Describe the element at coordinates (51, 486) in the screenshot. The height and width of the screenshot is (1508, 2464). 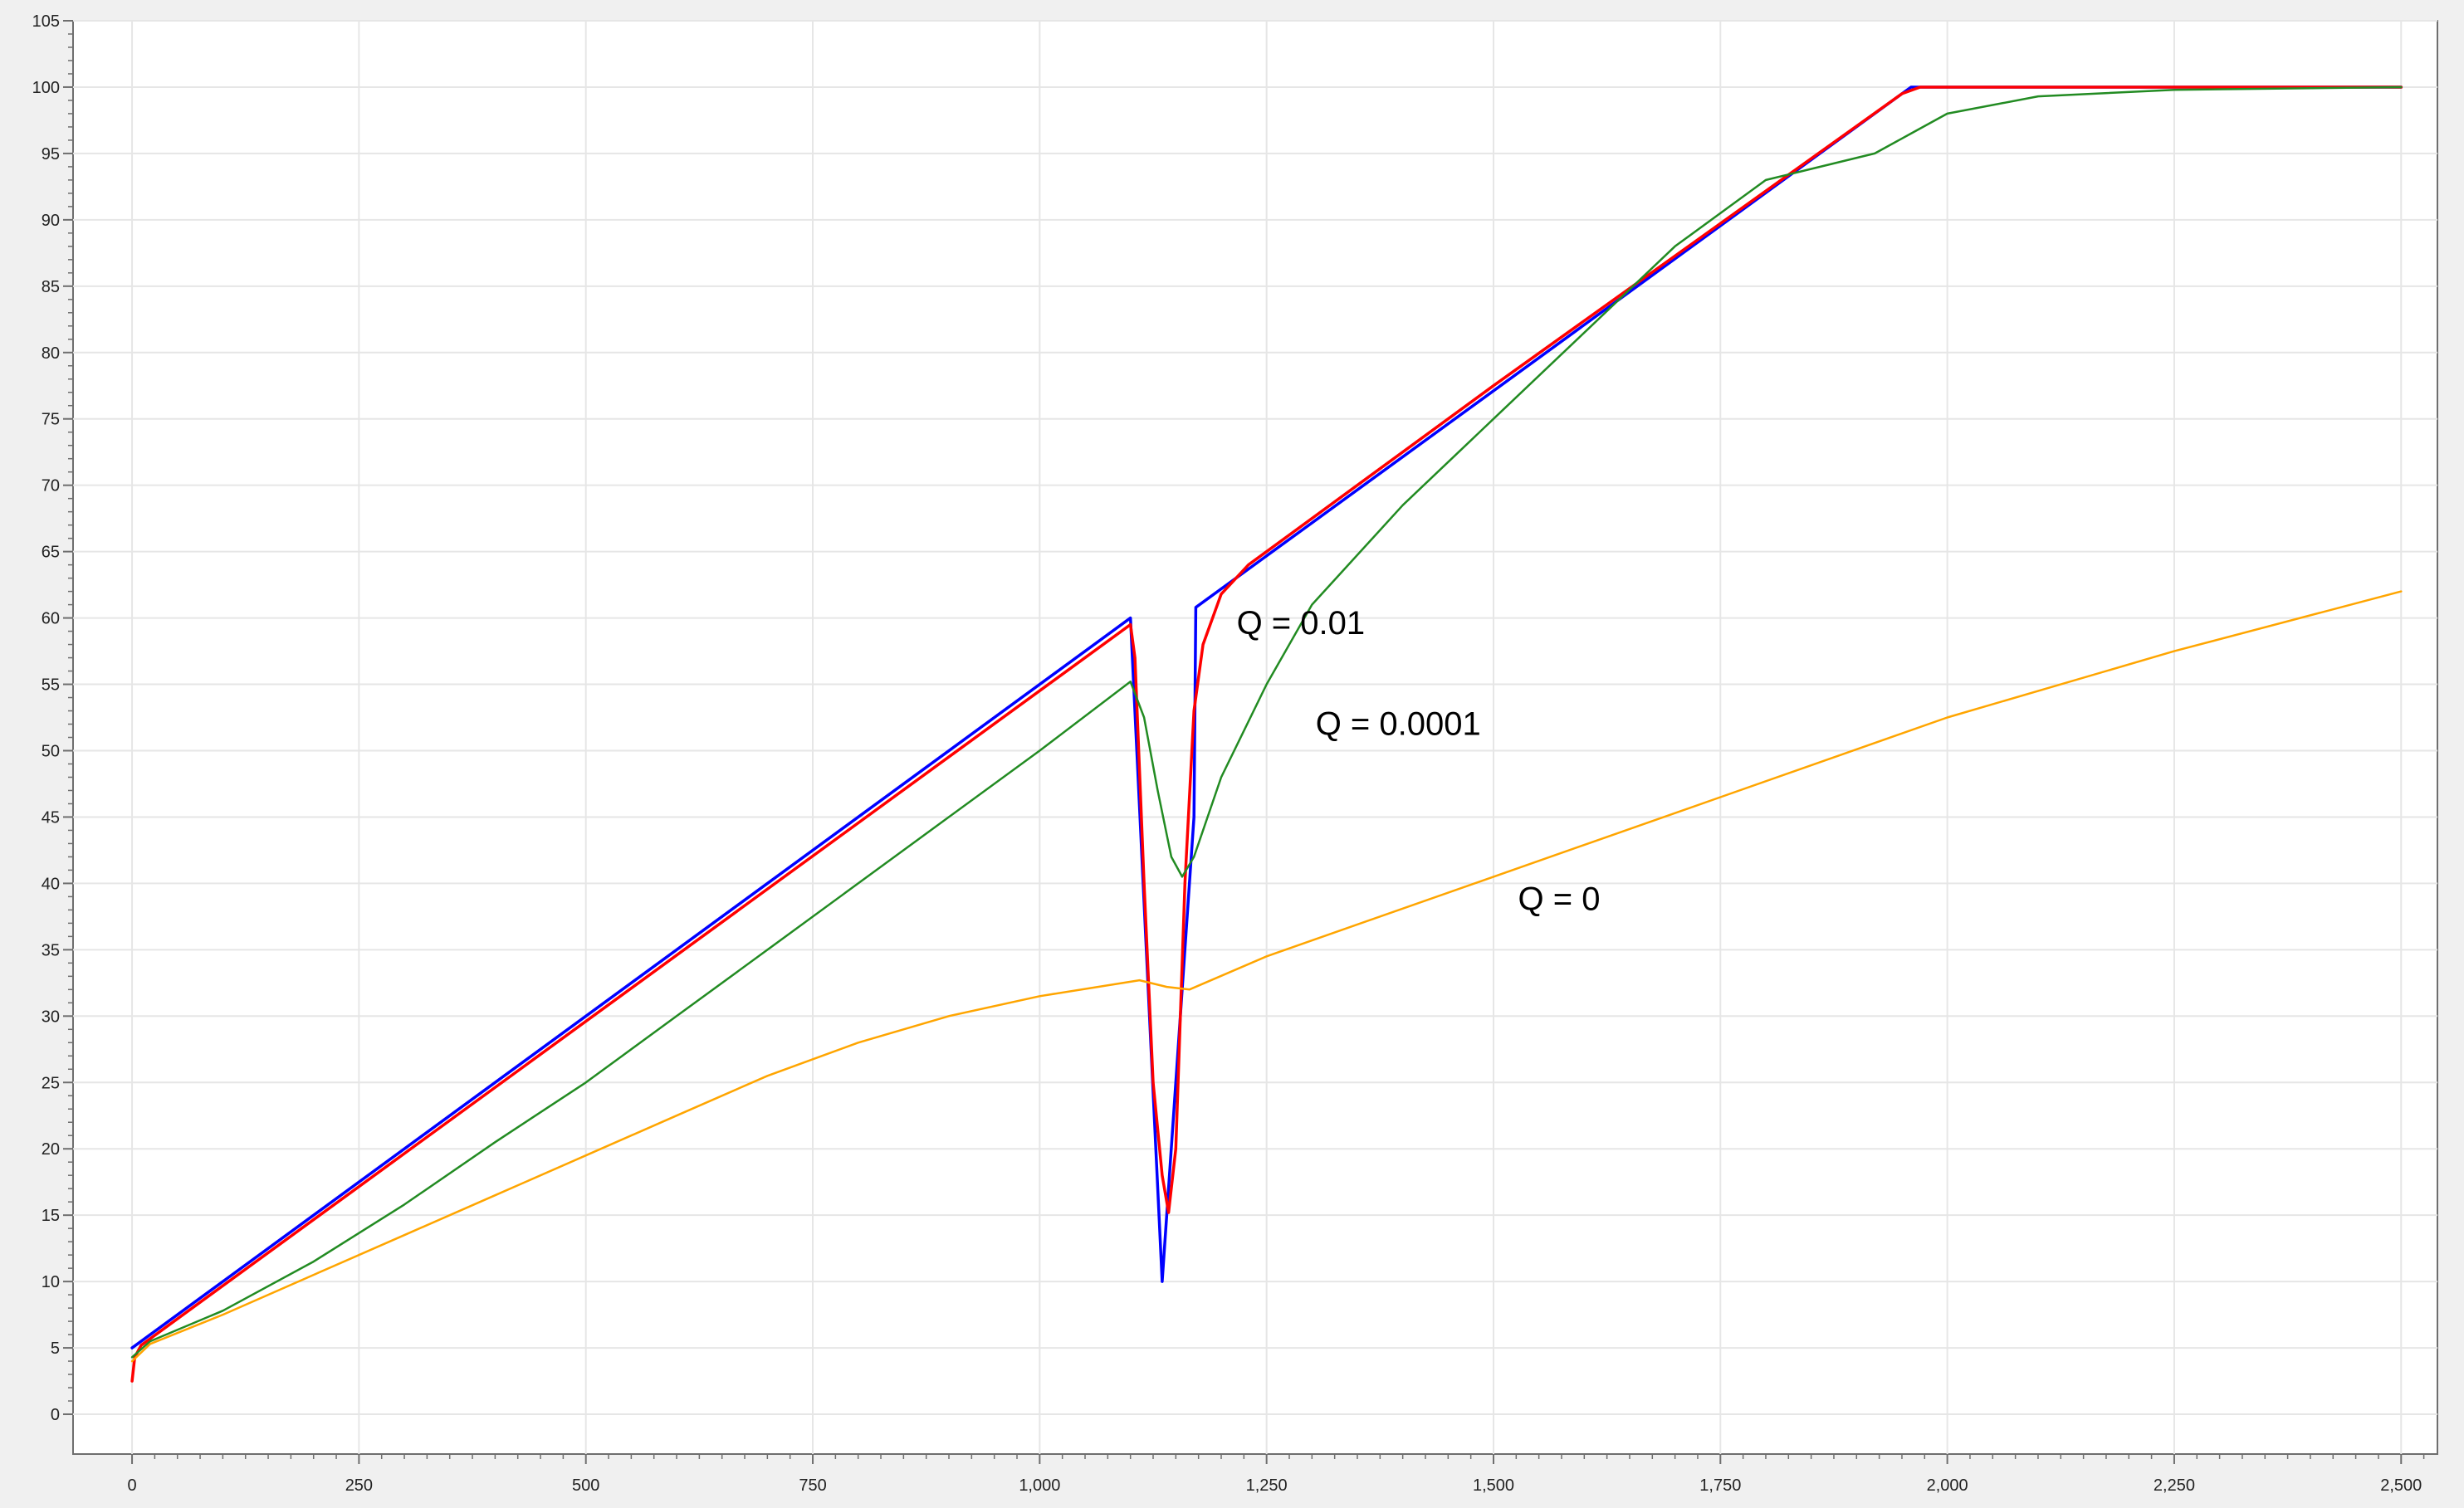
I see `y-tick-label: 70` at that location.